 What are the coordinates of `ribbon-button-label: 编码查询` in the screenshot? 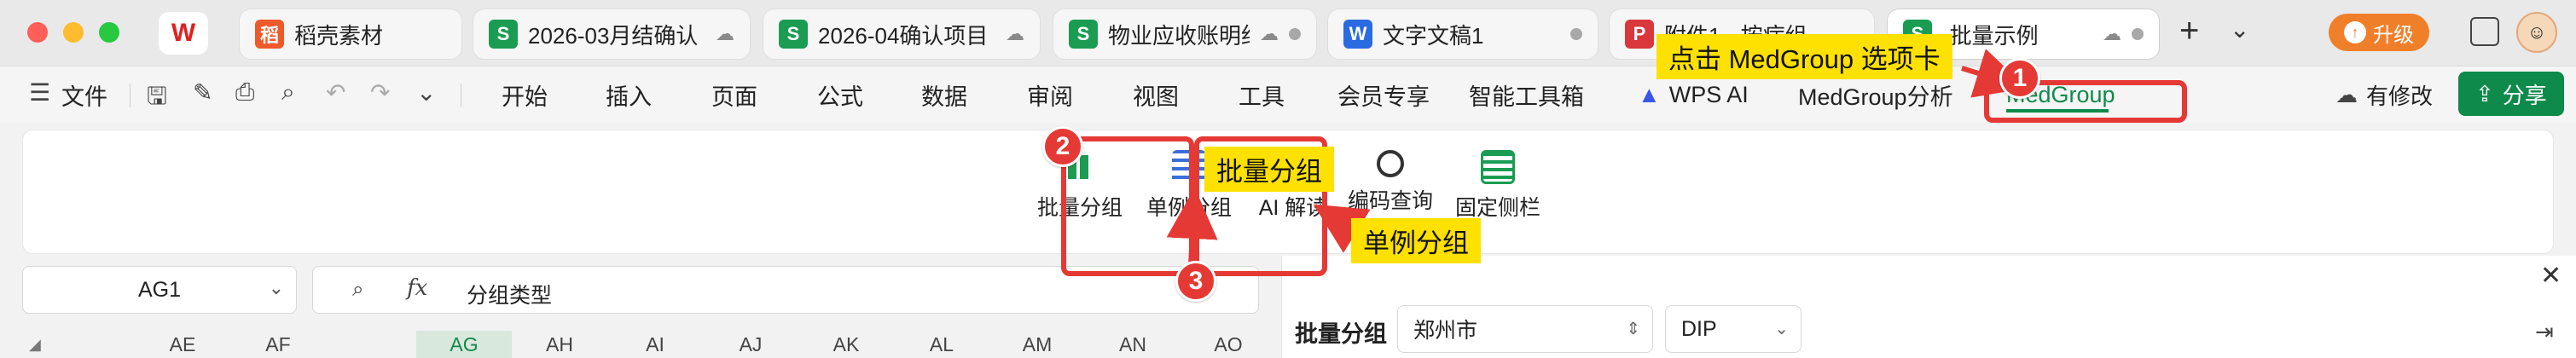 It's located at (1390, 201).